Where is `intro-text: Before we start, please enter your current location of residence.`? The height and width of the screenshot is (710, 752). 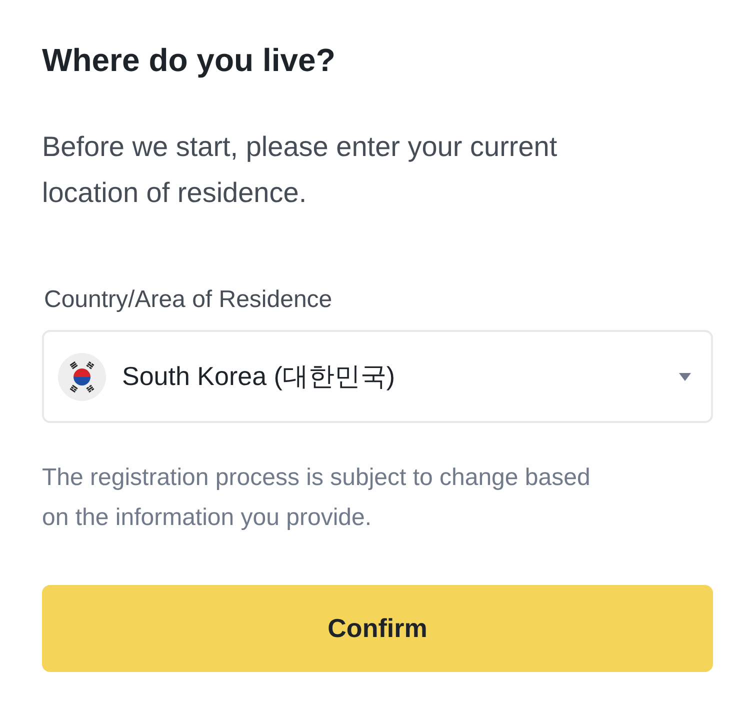 intro-text: Before we start, please enter your current location of residence. is located at coordinates (300, 170).